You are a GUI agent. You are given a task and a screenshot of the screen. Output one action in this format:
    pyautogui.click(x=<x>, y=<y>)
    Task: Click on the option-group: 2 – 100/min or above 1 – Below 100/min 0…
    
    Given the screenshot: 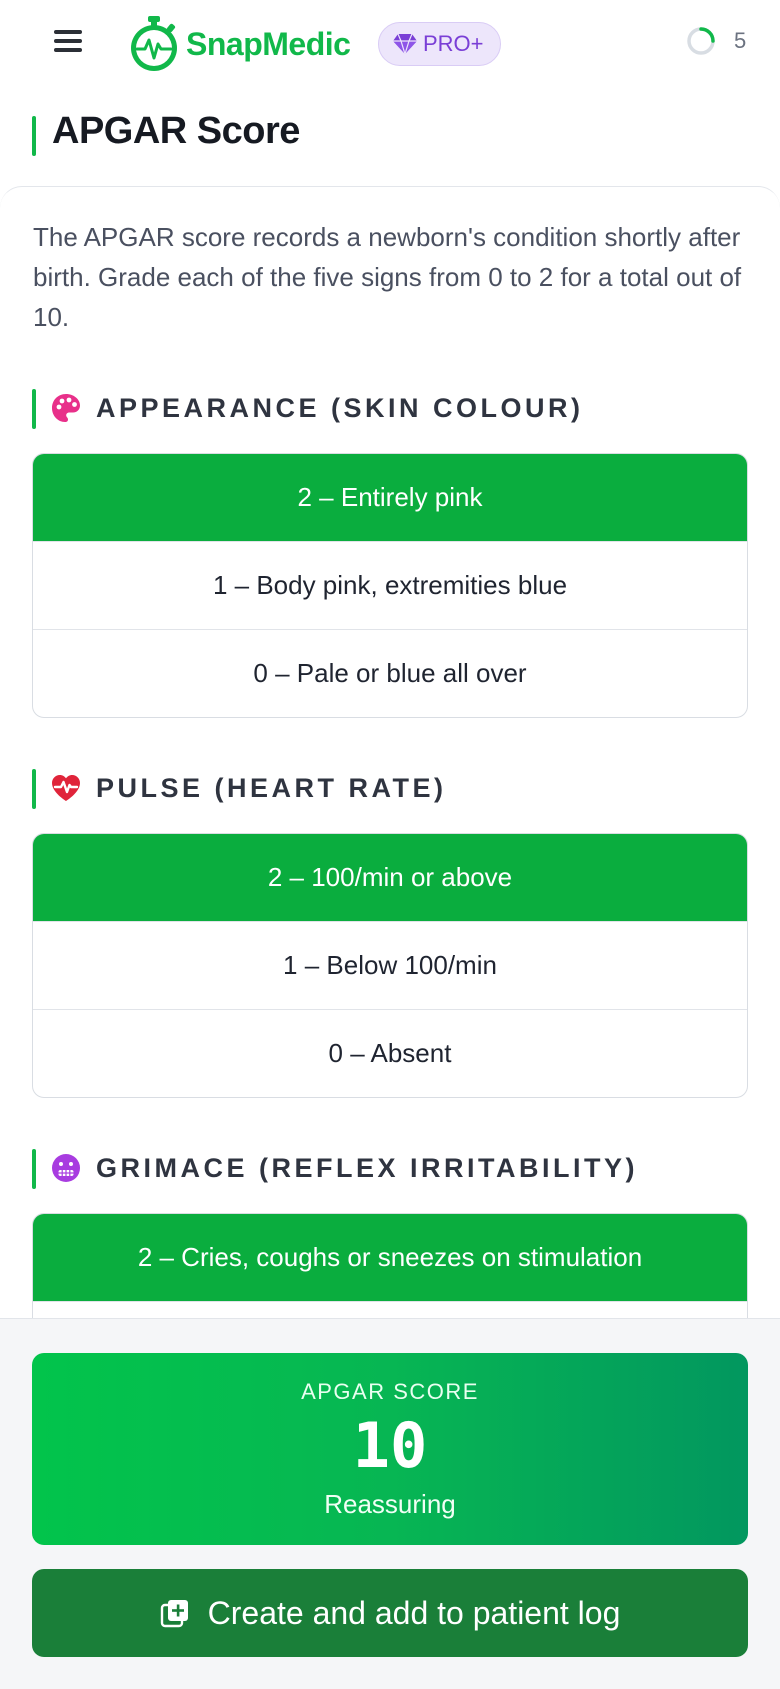 What is the action you would take?
    pyautogui.click(x=390, y=965)
    